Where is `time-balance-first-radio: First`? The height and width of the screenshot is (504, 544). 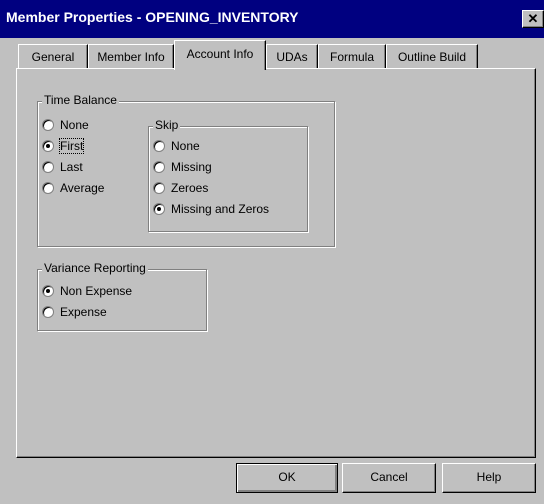
time-balance-first-radio: First is located at coordinates (63, 146).